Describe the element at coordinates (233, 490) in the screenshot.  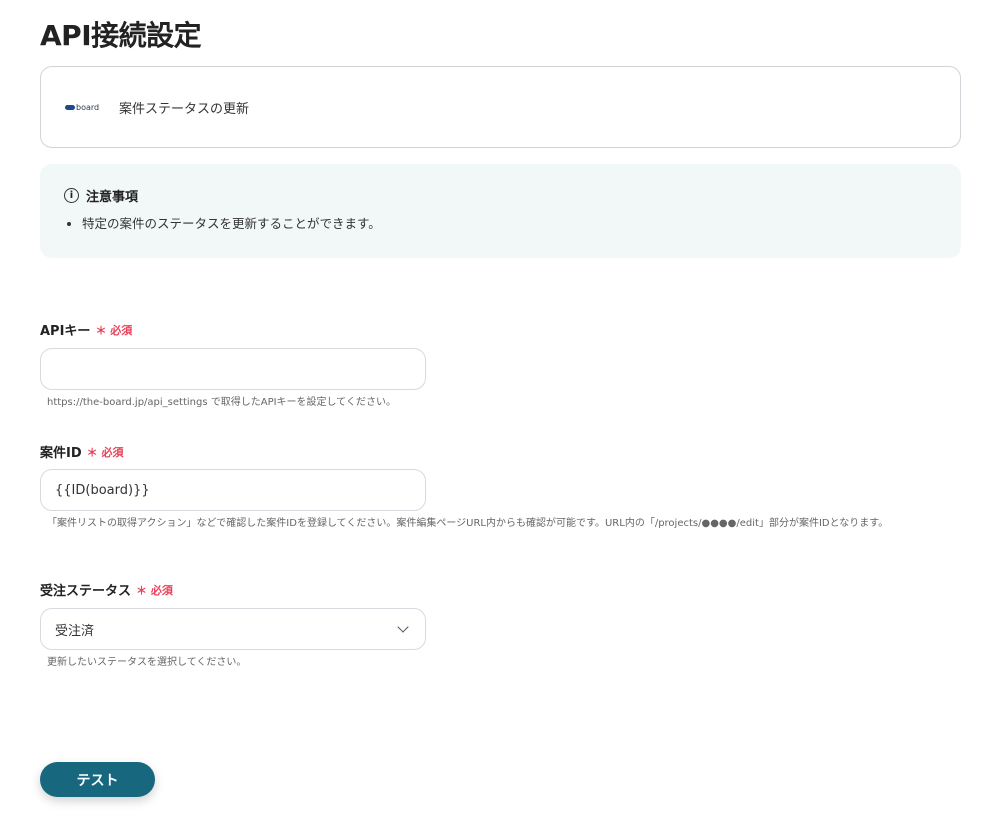
I see `project-id-input: {{ID(board)}}` at that location.